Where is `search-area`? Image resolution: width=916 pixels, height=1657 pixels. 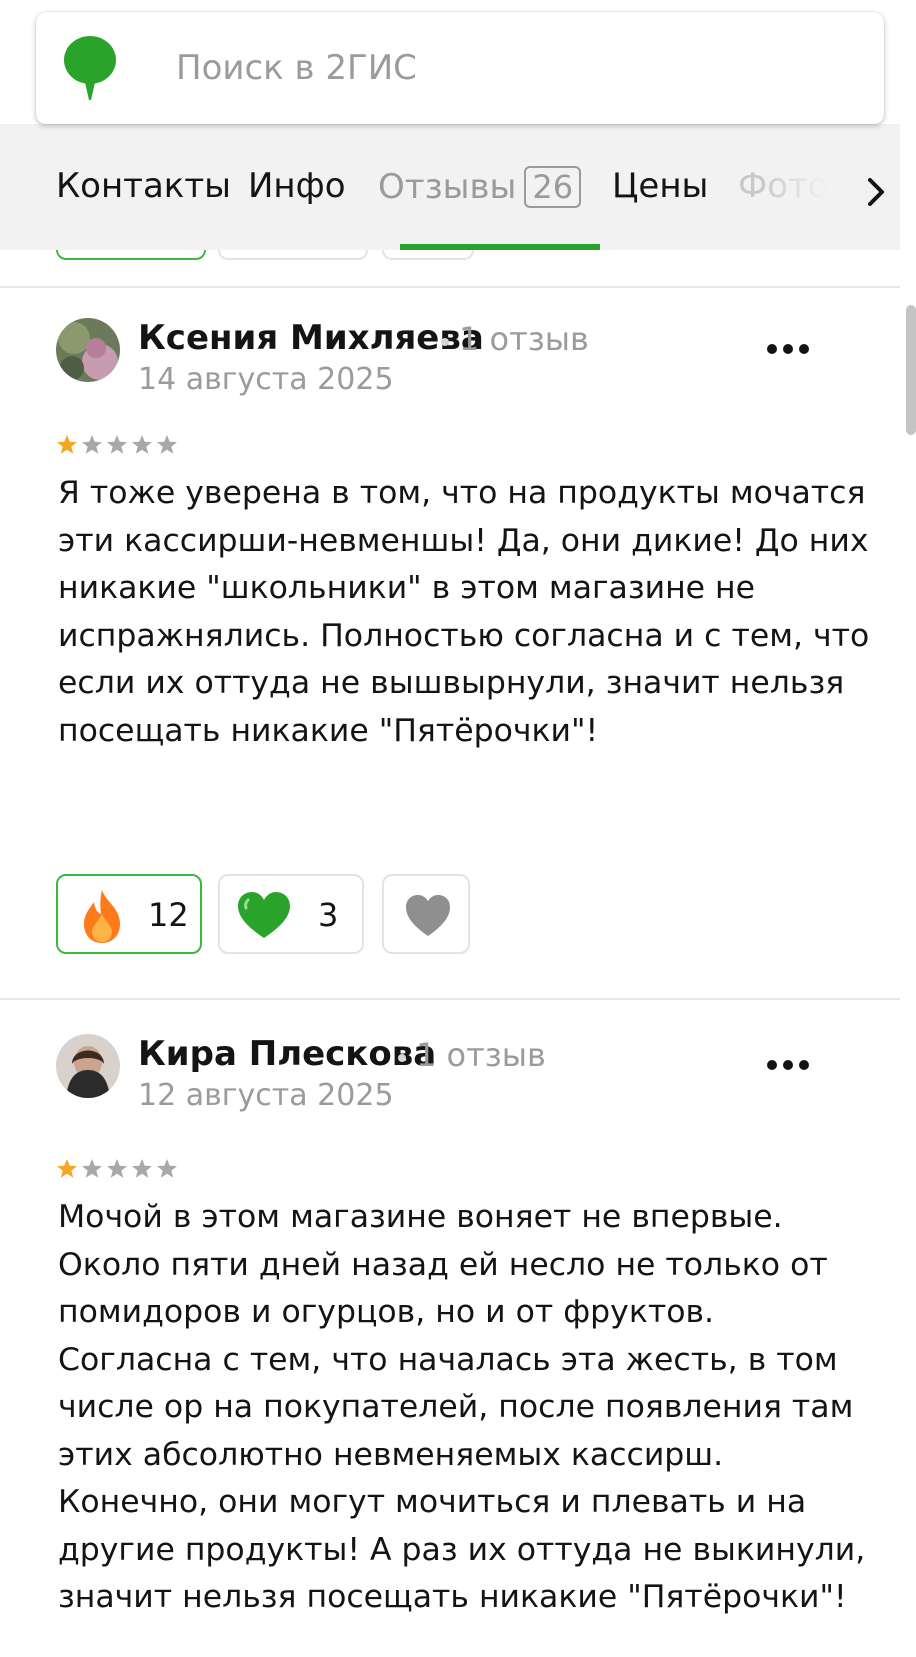 search-area is located at coordinates (453, 62).